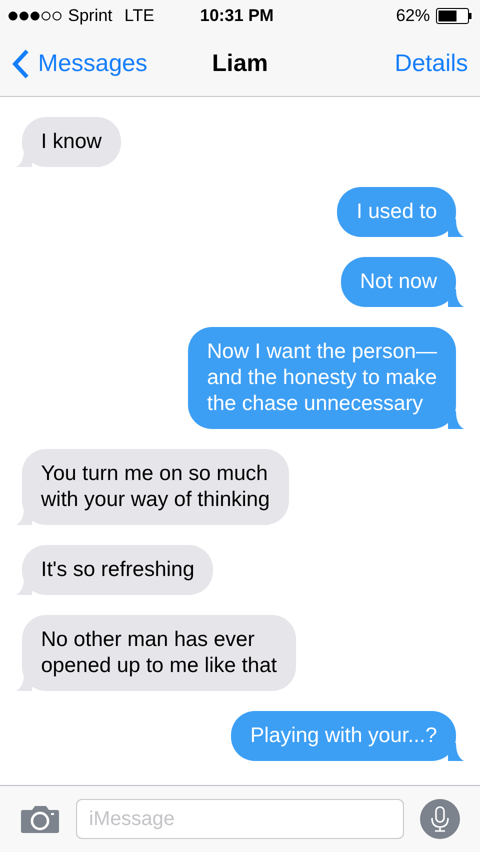  What do you see at coordinates (21, 64) in the screenshot?
I see `chevron-left-icon` at bounding box center [21, 64].